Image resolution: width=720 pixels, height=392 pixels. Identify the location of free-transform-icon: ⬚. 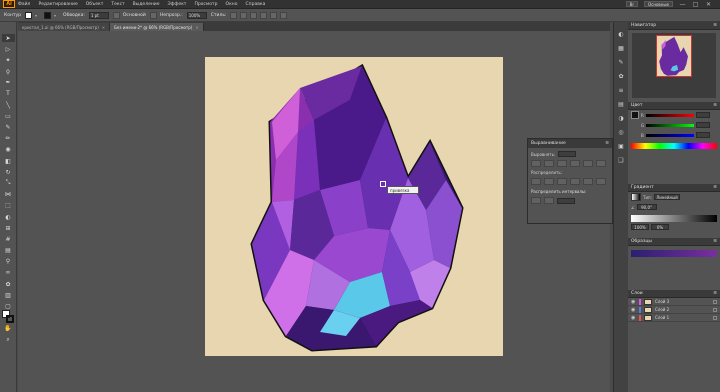
(8, 206).